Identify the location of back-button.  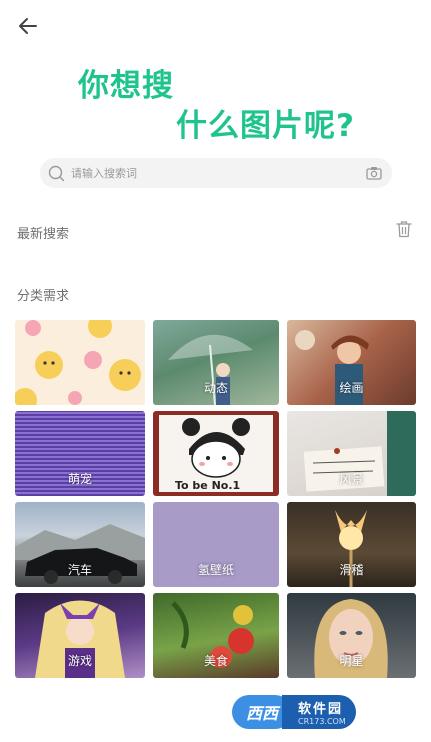
(28, 26).